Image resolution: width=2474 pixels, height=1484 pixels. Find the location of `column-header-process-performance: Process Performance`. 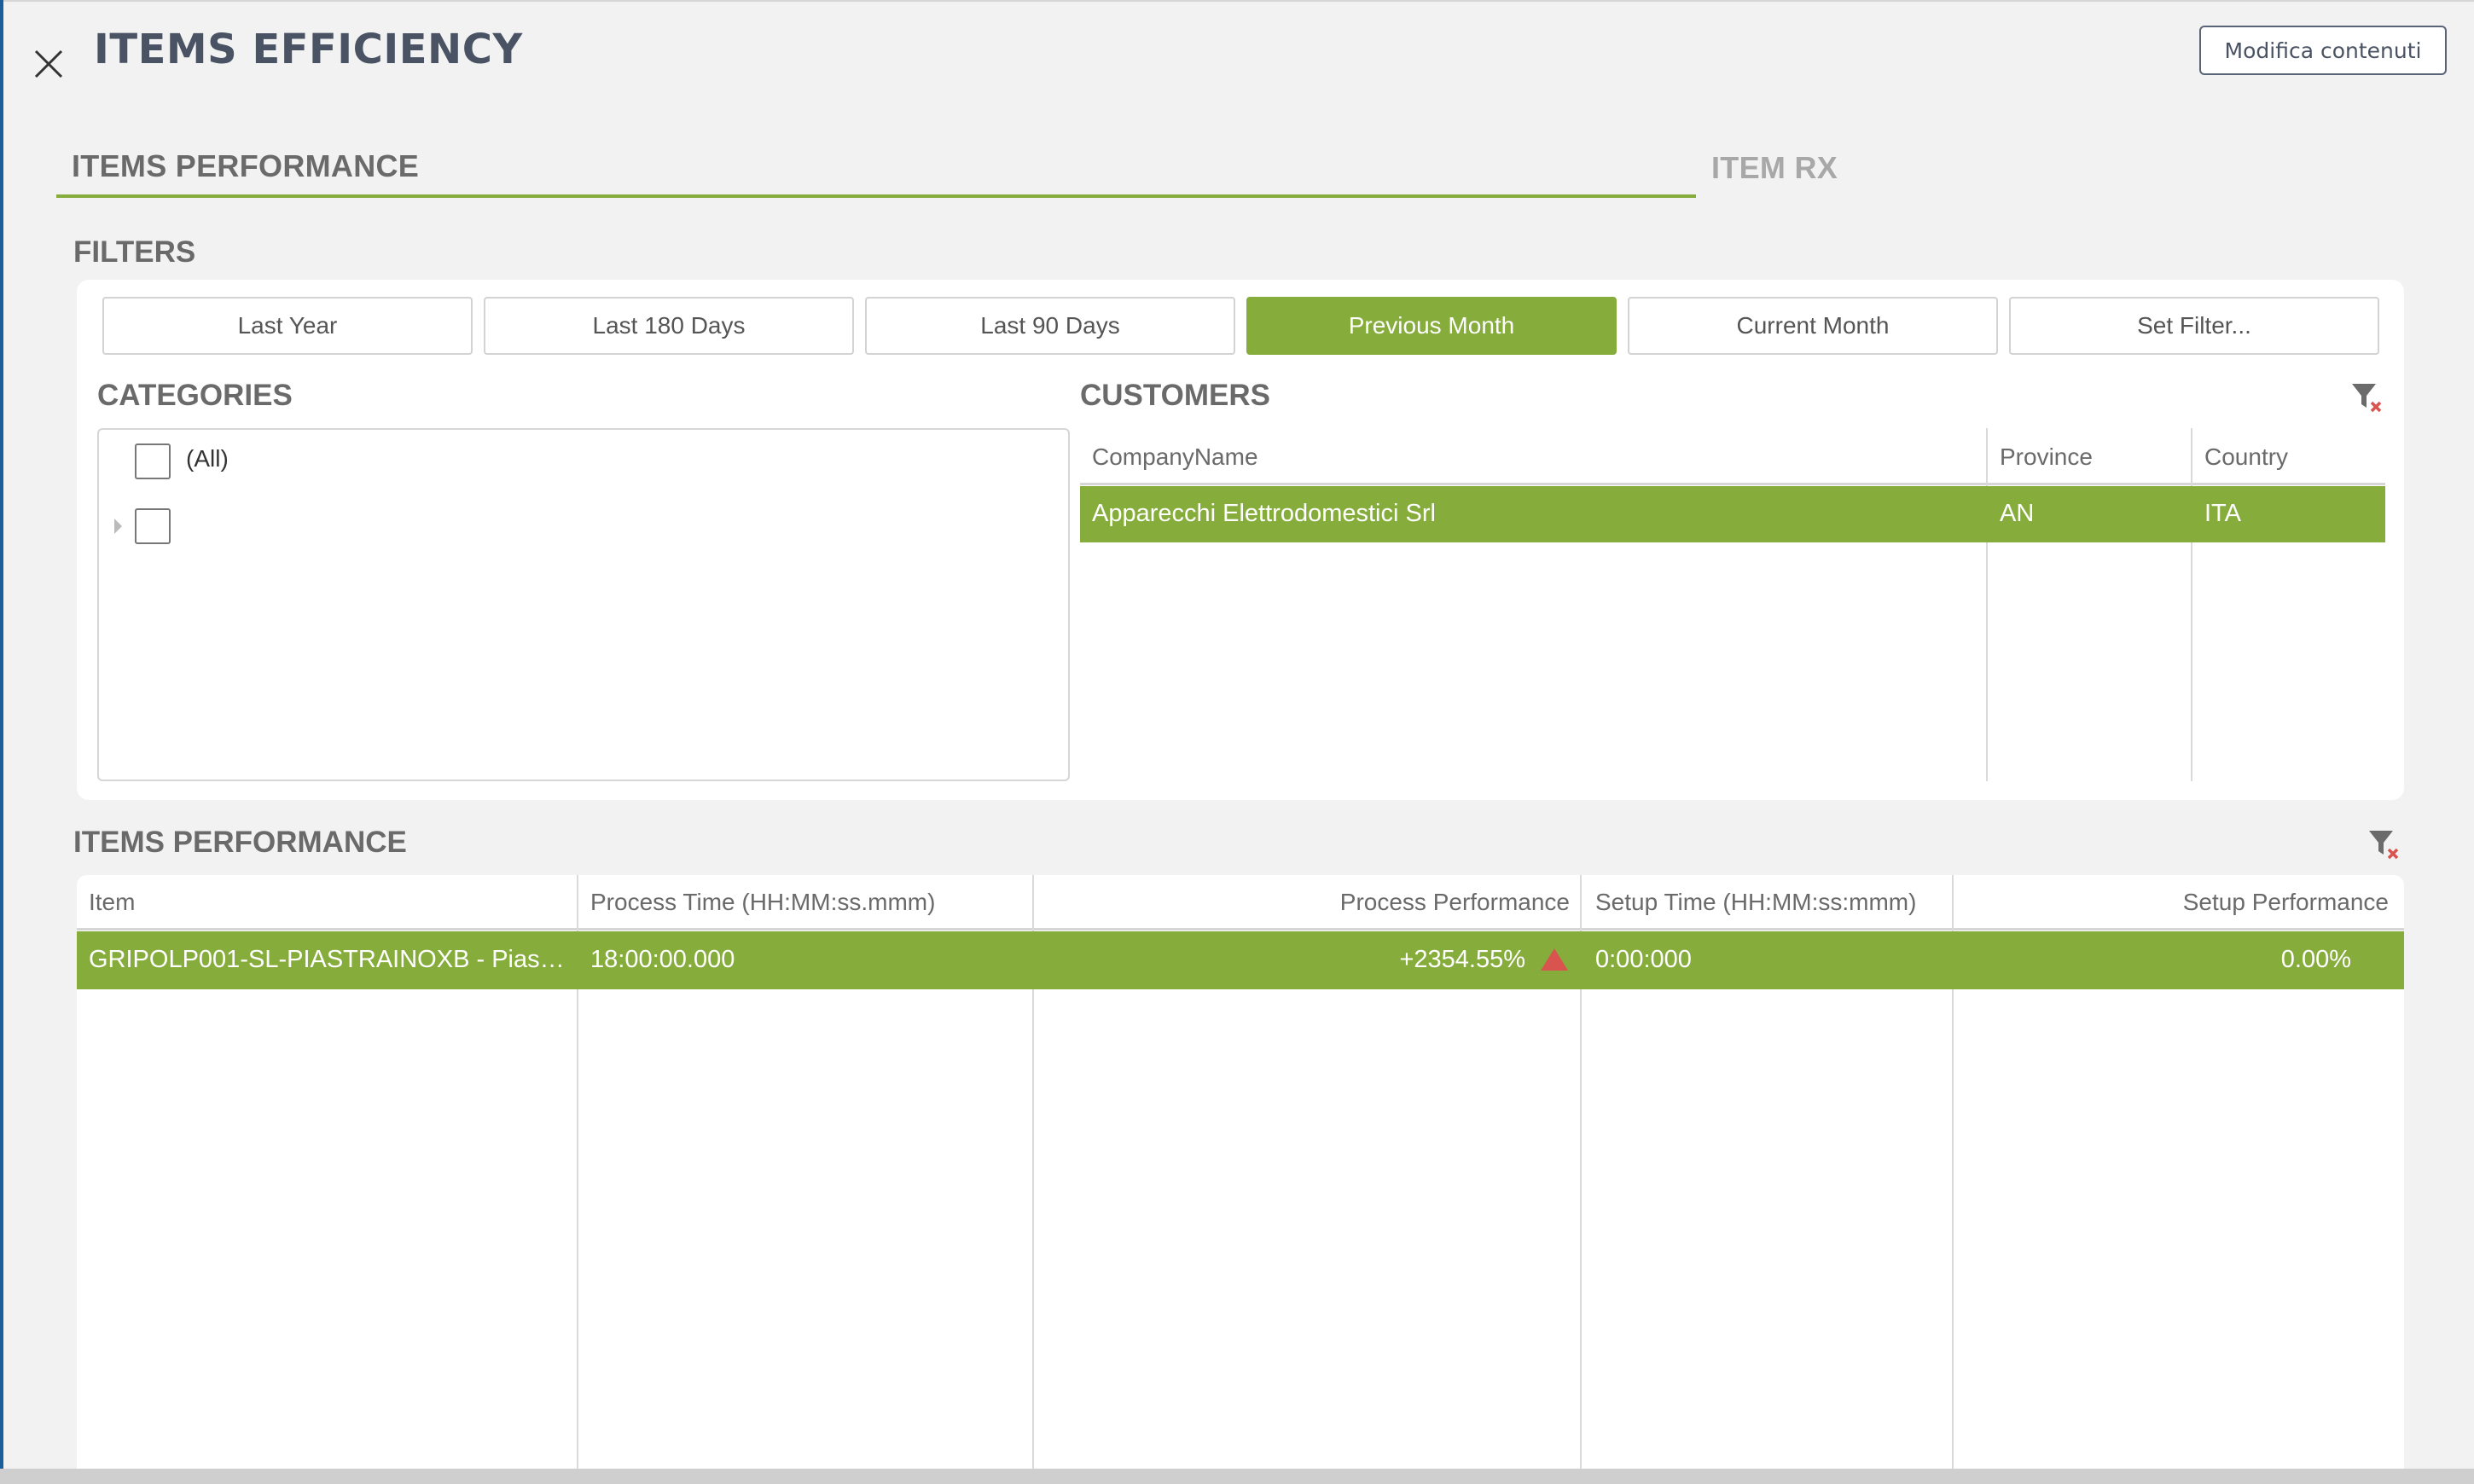

column-header-process-performance: Process Performance is located at coordinates (1309, 902).